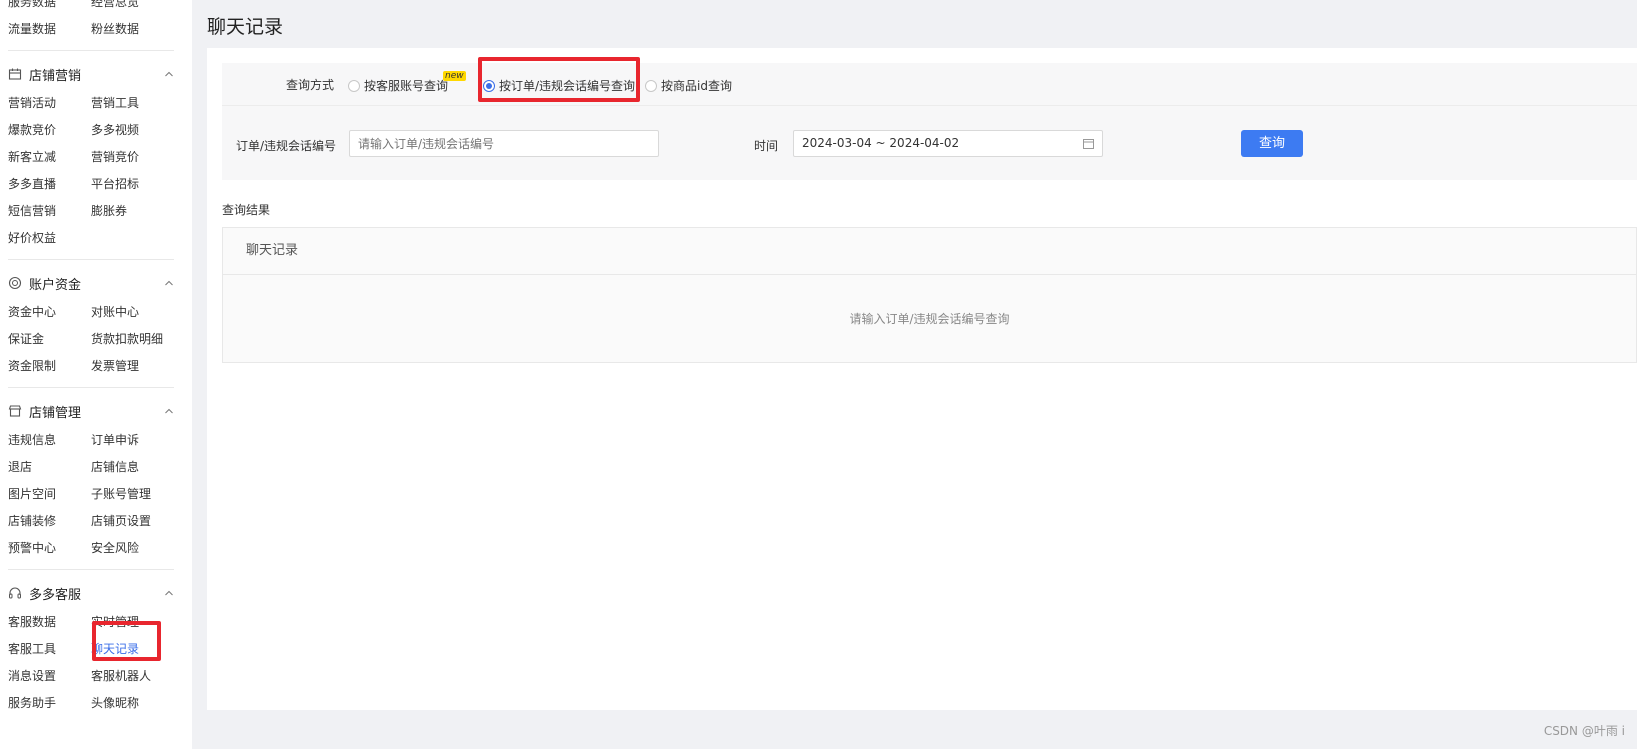  Describe the element at coordinates (55, 76) in the screenshot. I see `sidebar-section-title: 店铺营销` at that location.